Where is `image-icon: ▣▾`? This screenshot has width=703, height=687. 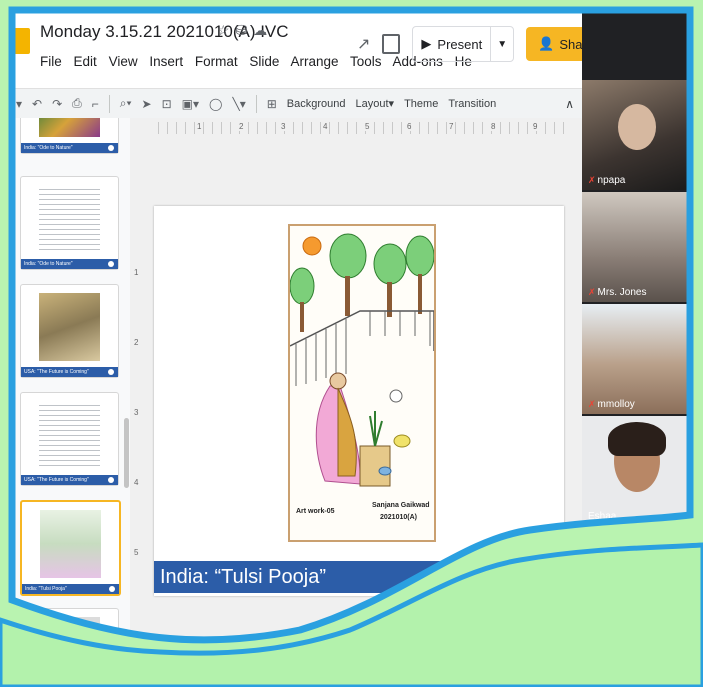 image-icon: ▣▾ is located at coordinates (190, 104).